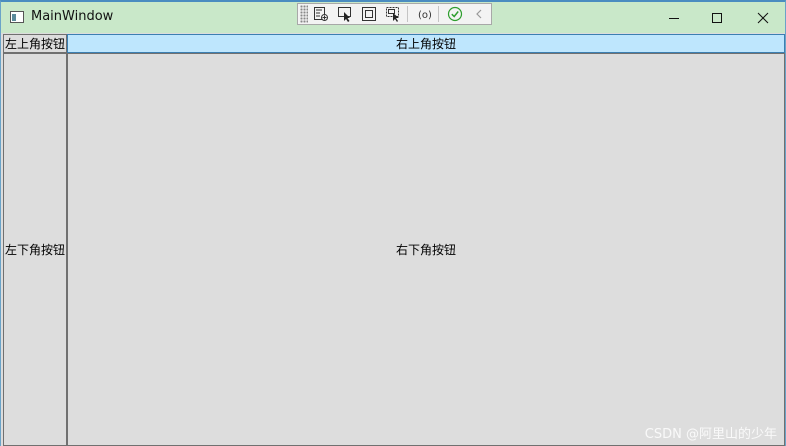  Describe the element at coordinates (455, 14) in the screenshot. I see `hot-reload-ok-icon` at that location.